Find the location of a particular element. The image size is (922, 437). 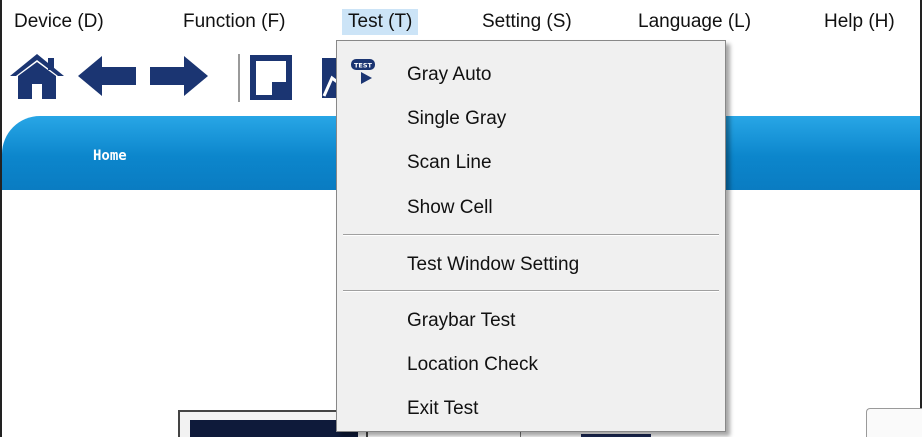

toolbar-separator is located at coordinates (239, 78).